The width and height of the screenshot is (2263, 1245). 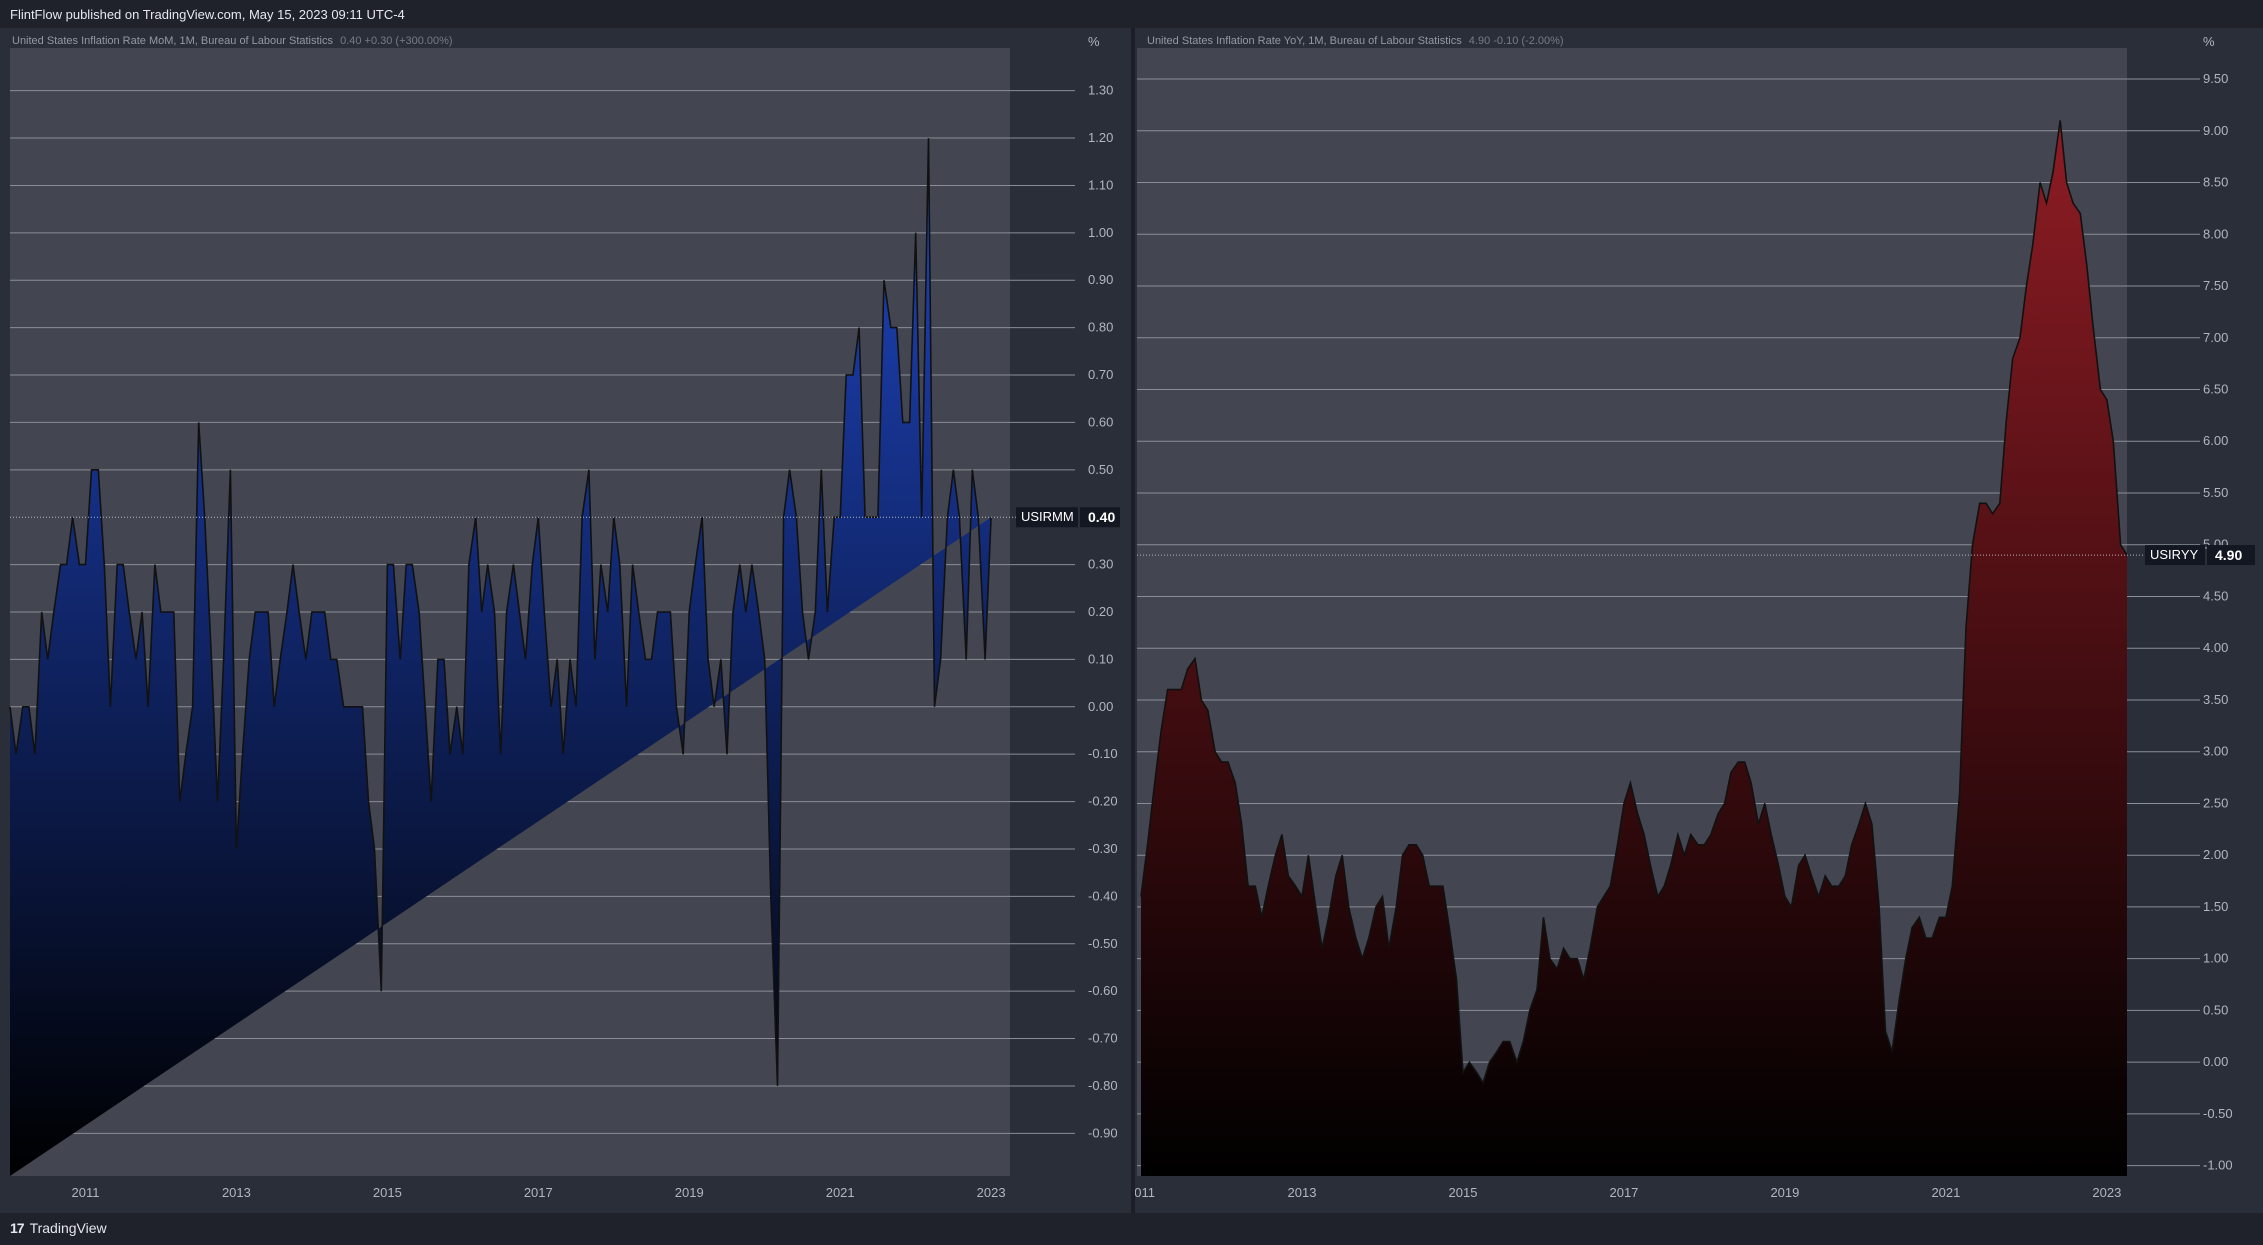 I want to click on mom-ytick-label: -0.40, so click(x=1103, y=895).